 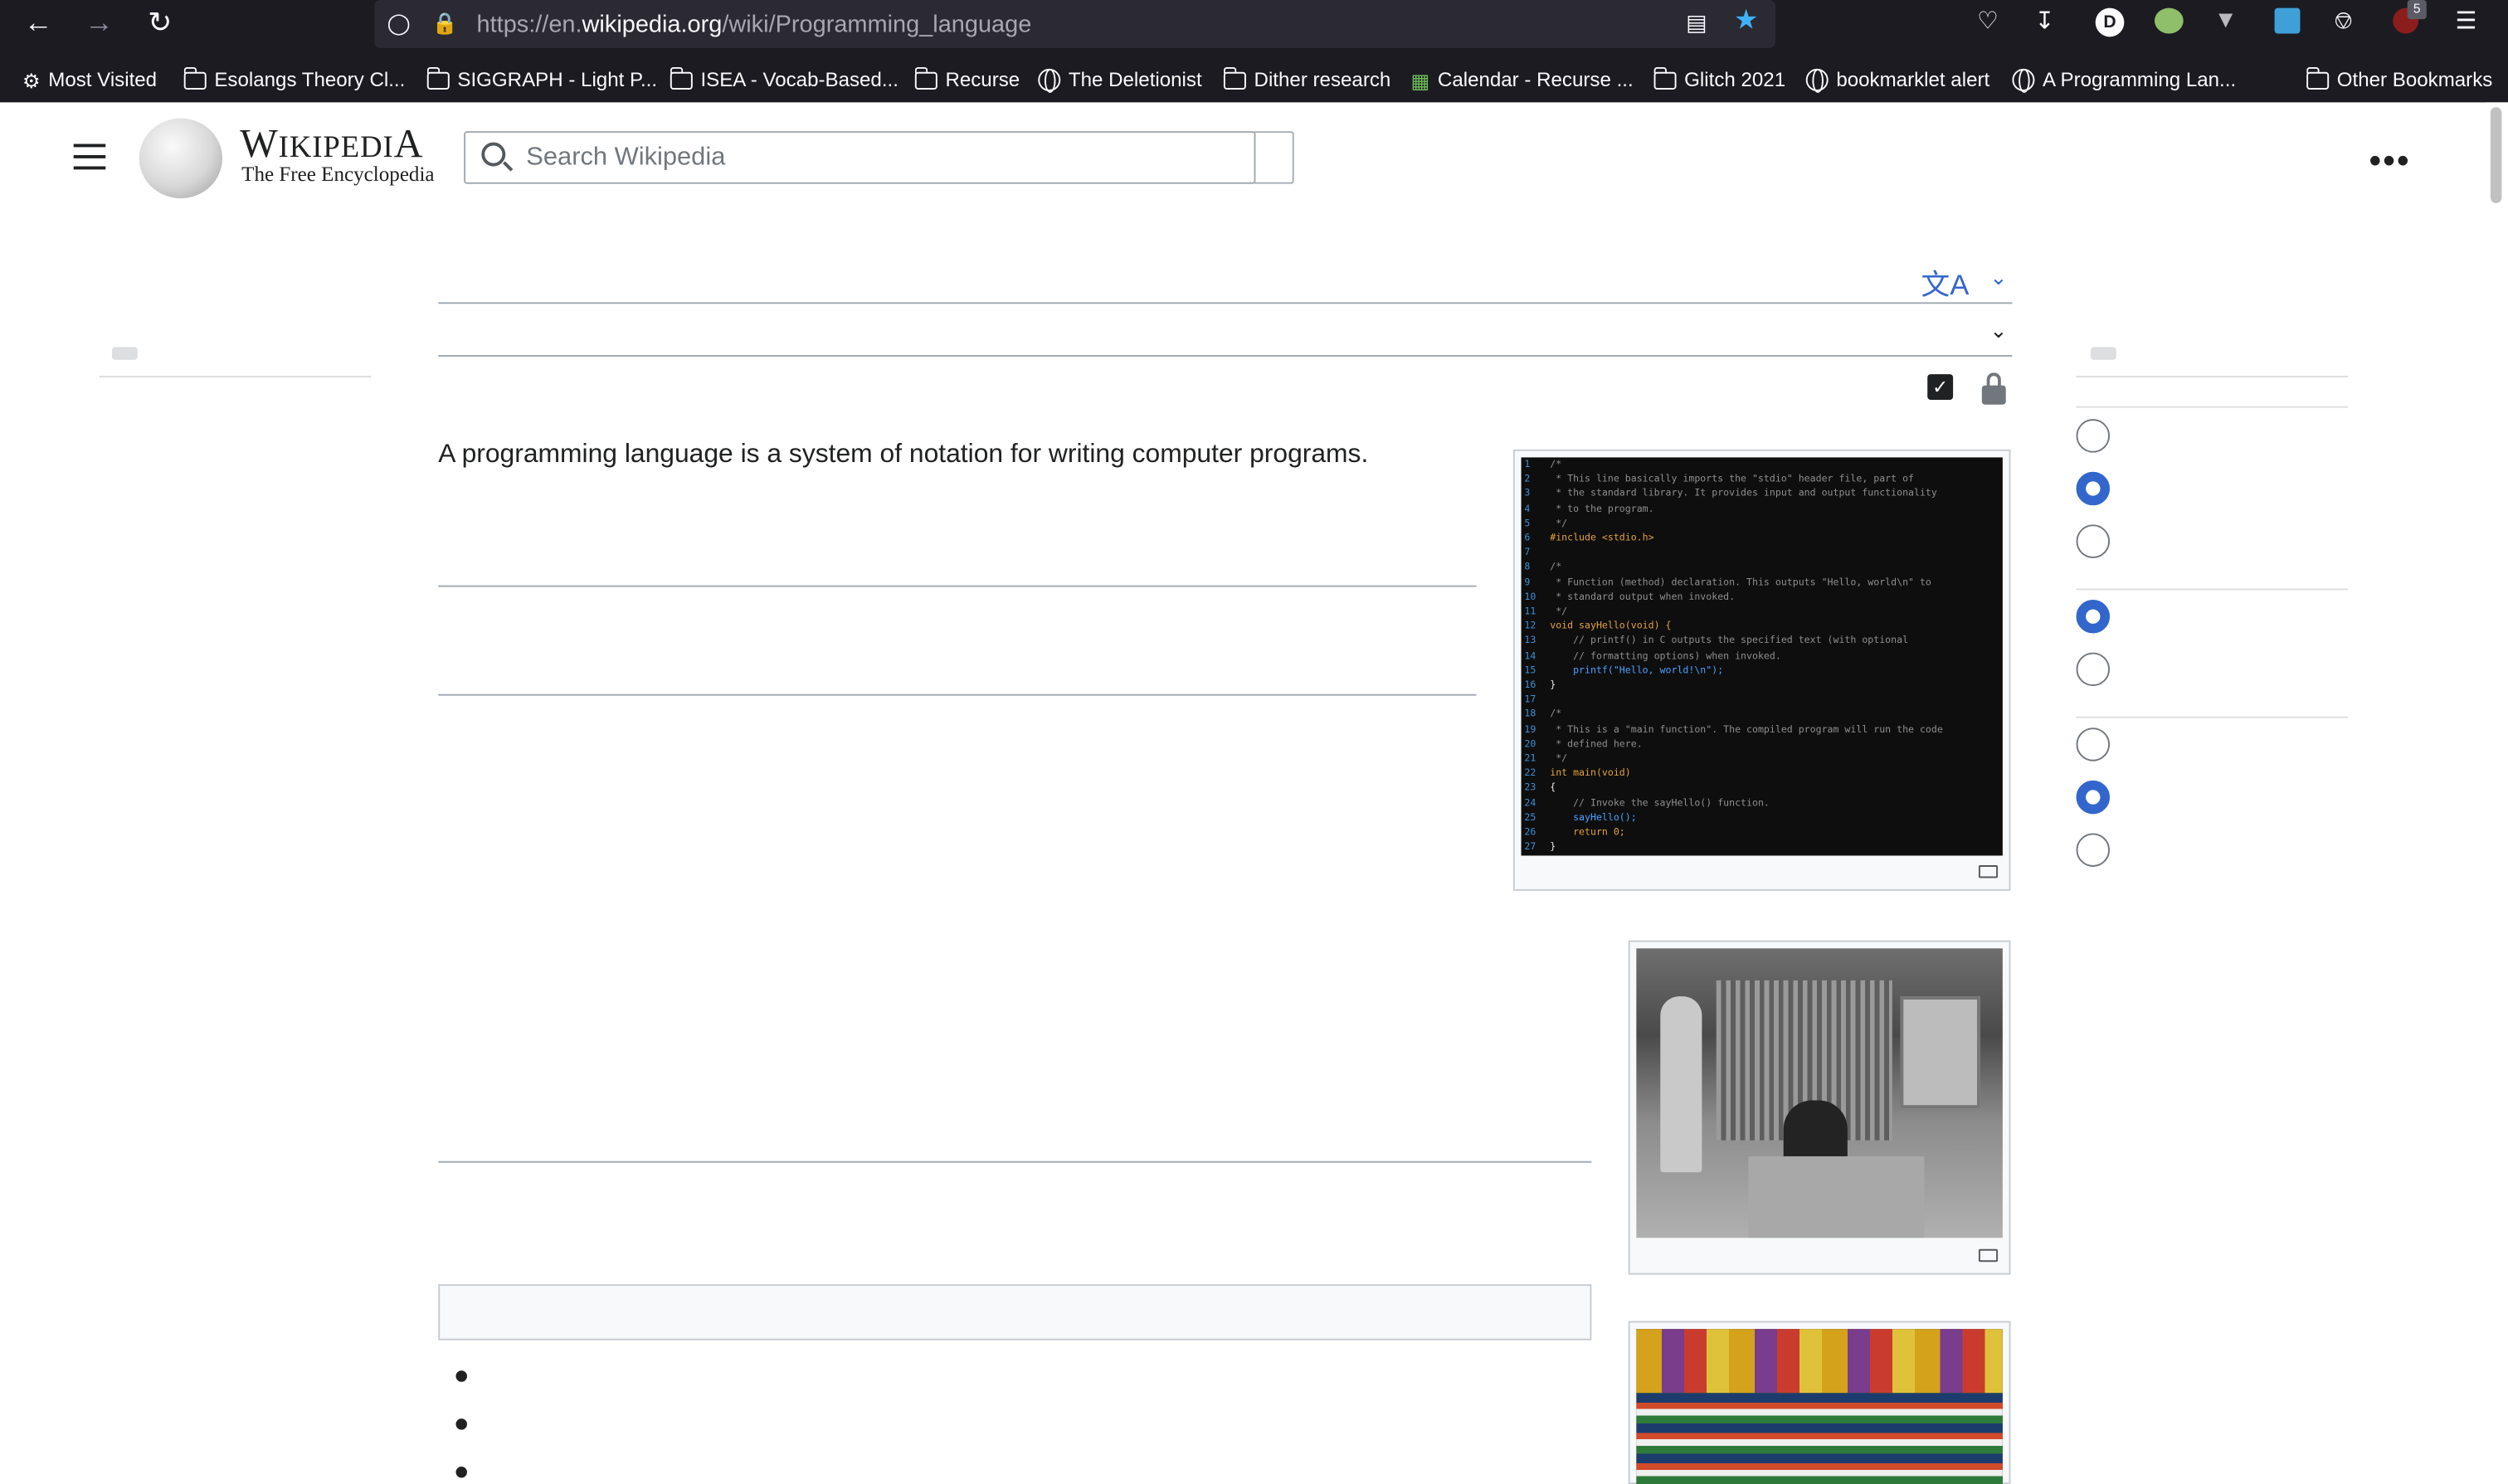 What do you see at coordinates (2226, 21) in the screenshot?
I see `extension-v-icon: ▼` at bounding box center [2226, 21].